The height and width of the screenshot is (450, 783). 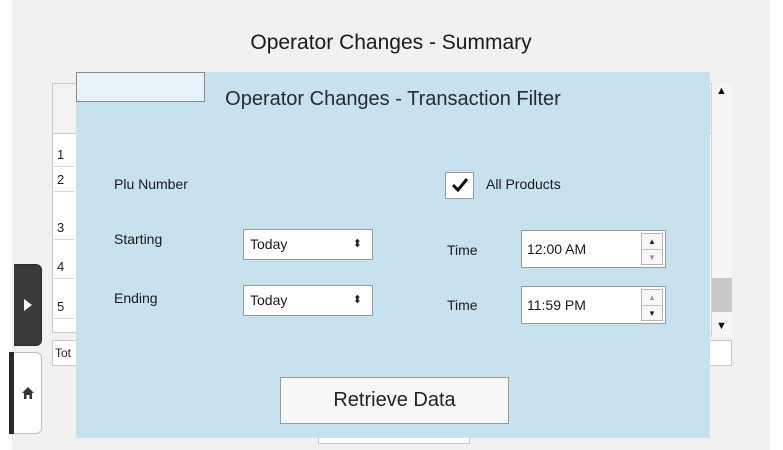 I want to click on end-time-field: 11:59 PM ▲ ▼, so click(x=593, y=305).